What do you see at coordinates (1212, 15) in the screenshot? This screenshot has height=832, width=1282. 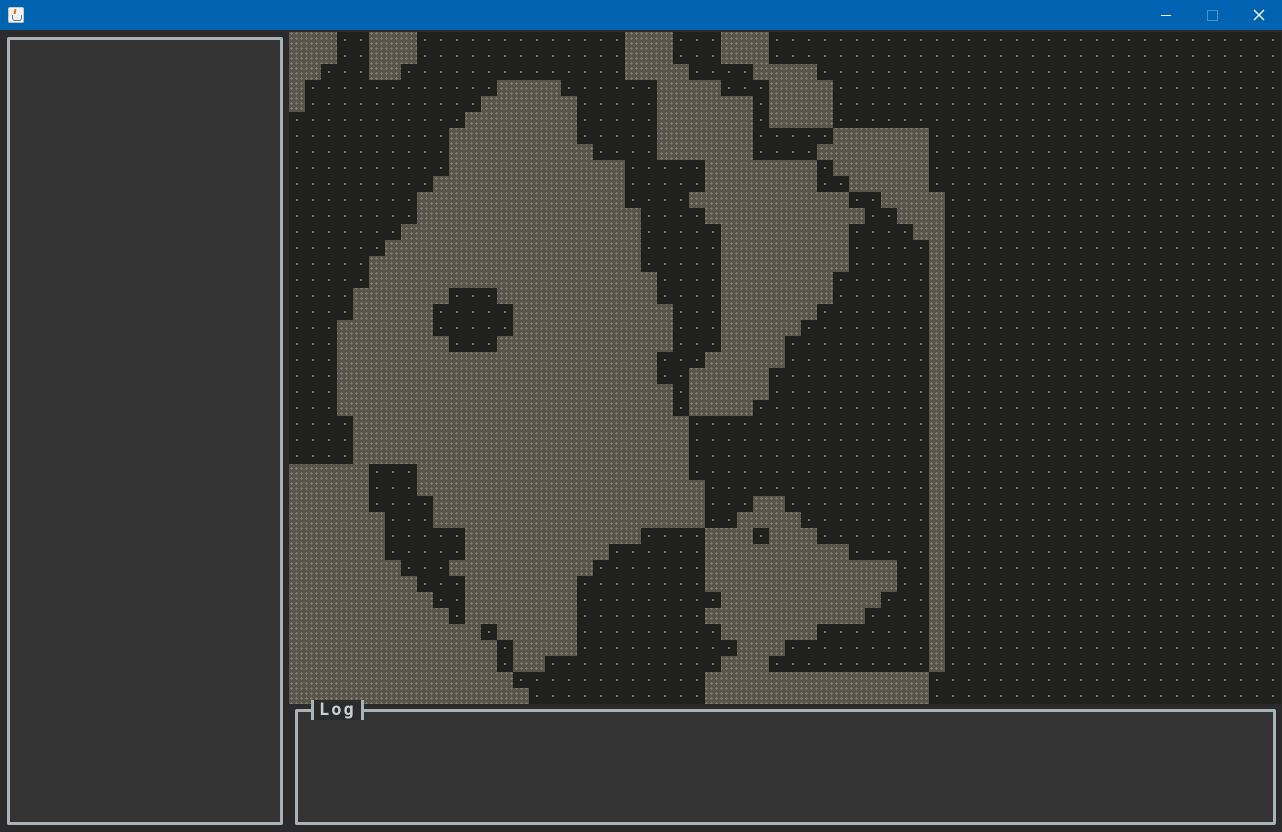 I see `maximize-button` at bounding box center [1212, 15].